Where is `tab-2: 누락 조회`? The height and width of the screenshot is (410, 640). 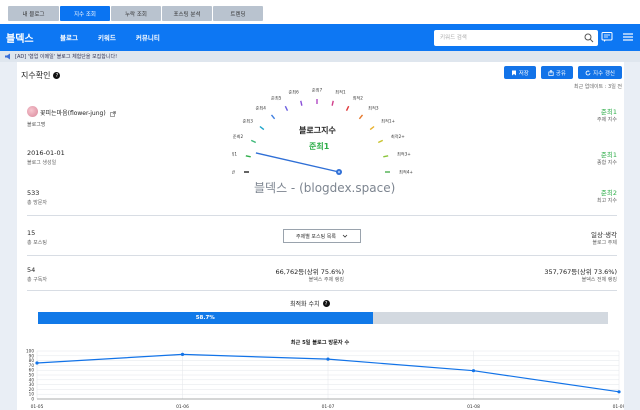
tab-2: 누락 조회 is located at coordinates (136, 13).